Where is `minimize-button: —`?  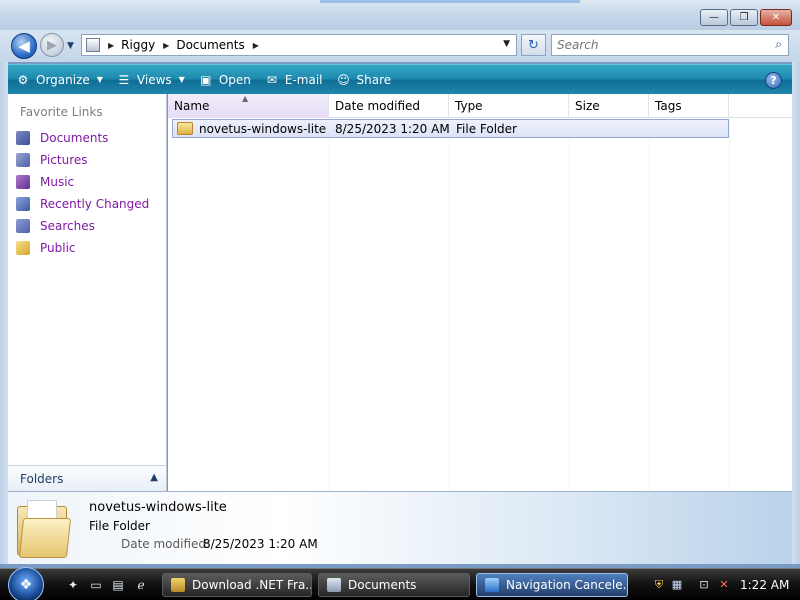
minimize-button: — is located at coordinates (714, 17).